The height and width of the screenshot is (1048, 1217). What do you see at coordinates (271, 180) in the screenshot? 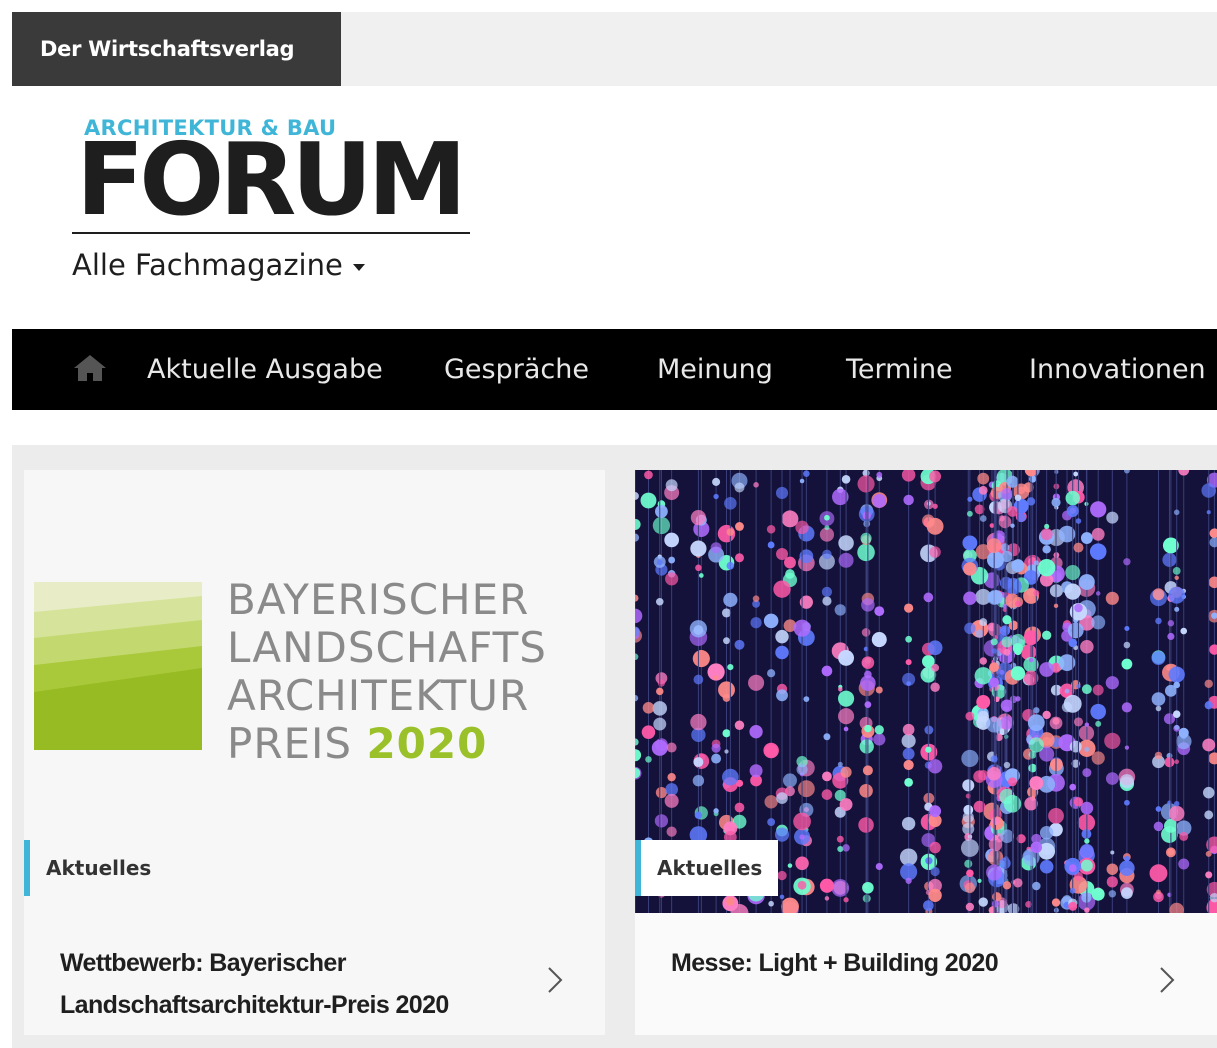
I see `logo-title: FORUM` at bounding box center [271, 180].